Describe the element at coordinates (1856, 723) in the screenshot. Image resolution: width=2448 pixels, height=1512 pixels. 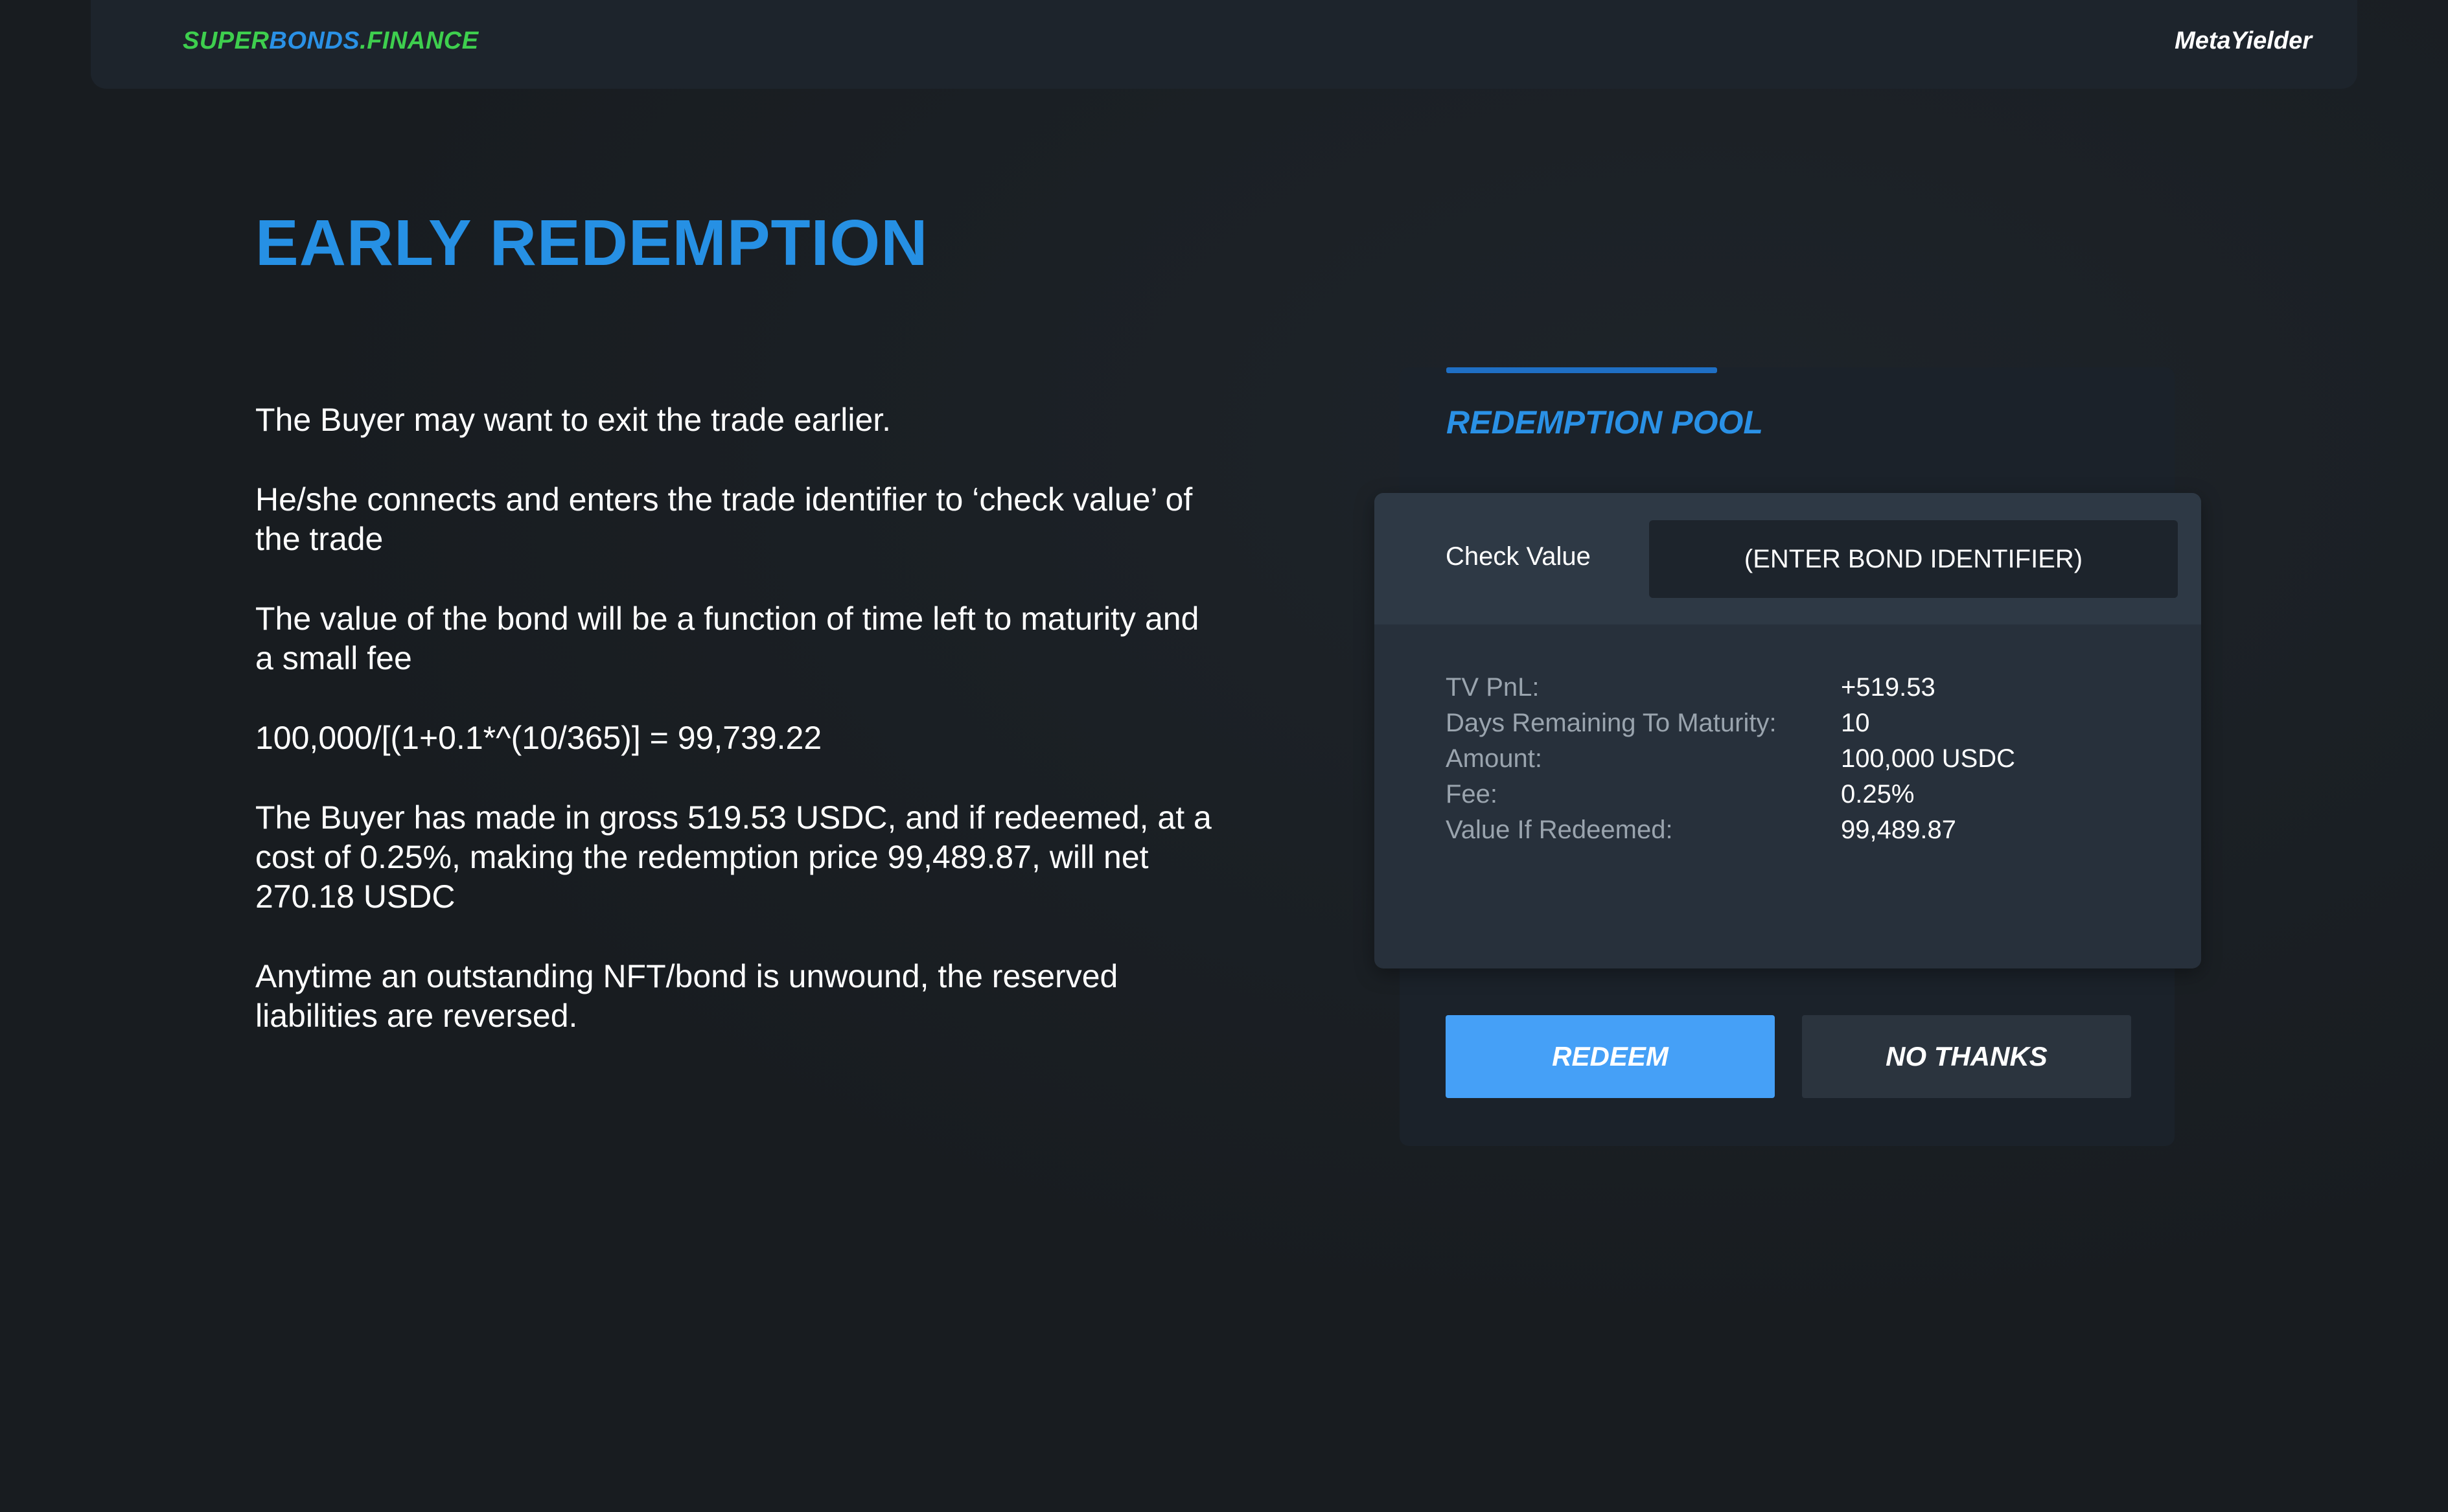
I see `stat-value: 10` at that location.